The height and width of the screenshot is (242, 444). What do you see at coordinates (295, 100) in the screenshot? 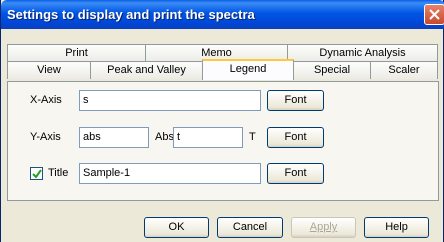
I see `x-axis-font-button: Font` at bounding box center [295, 100].